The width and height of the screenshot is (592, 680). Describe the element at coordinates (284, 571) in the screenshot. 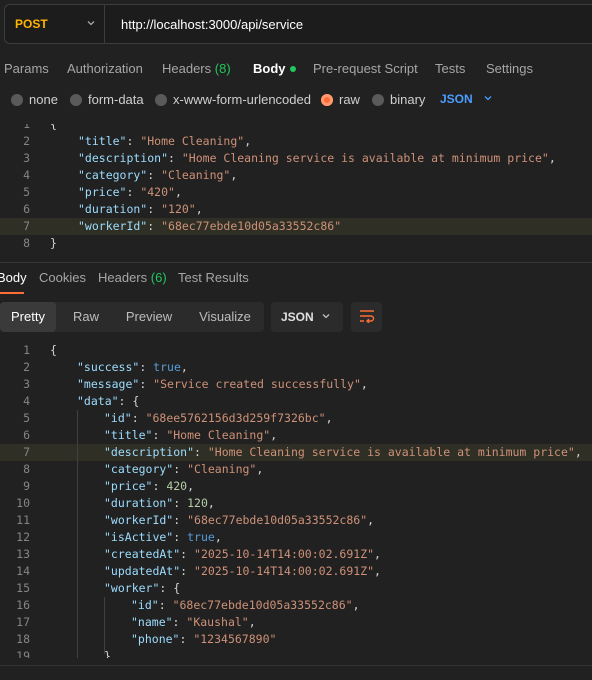

I see `code-token: "2025-10-14T14:00:02.691Z"` at that location.